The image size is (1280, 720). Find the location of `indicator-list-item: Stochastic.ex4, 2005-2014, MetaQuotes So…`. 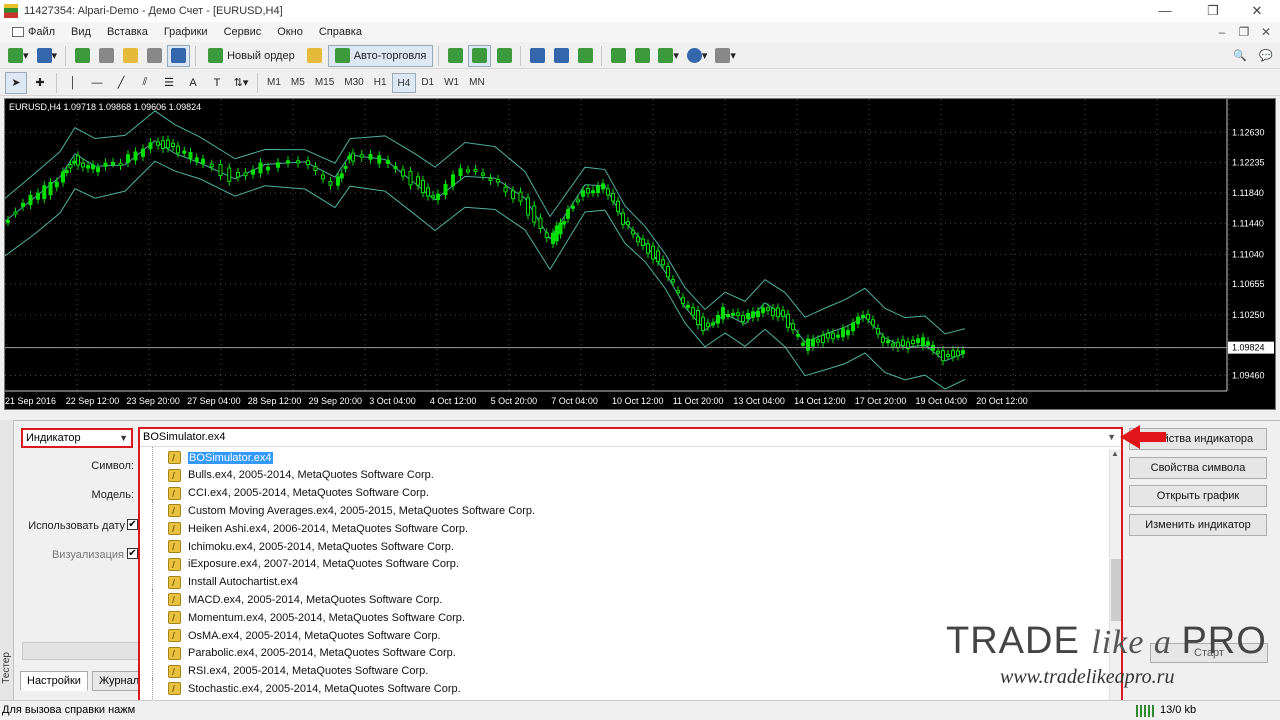

indicator-list-item: Stochastic.ex4, 2005-2014, MetaQuotes So… is located at coordinates (304, 688).